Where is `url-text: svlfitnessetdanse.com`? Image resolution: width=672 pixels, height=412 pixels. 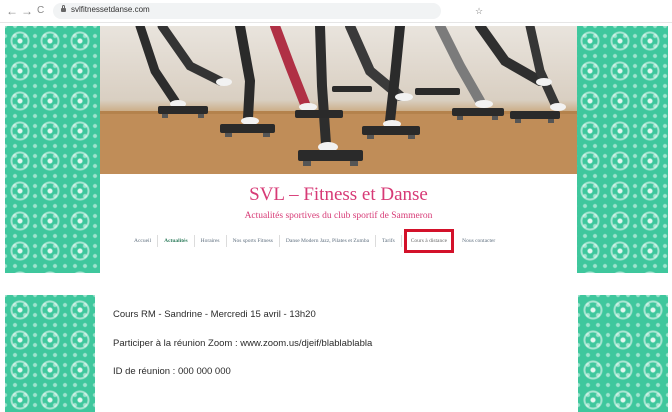 url-text: svlfitnessetdanse.com is located at coordinates (110, 9).